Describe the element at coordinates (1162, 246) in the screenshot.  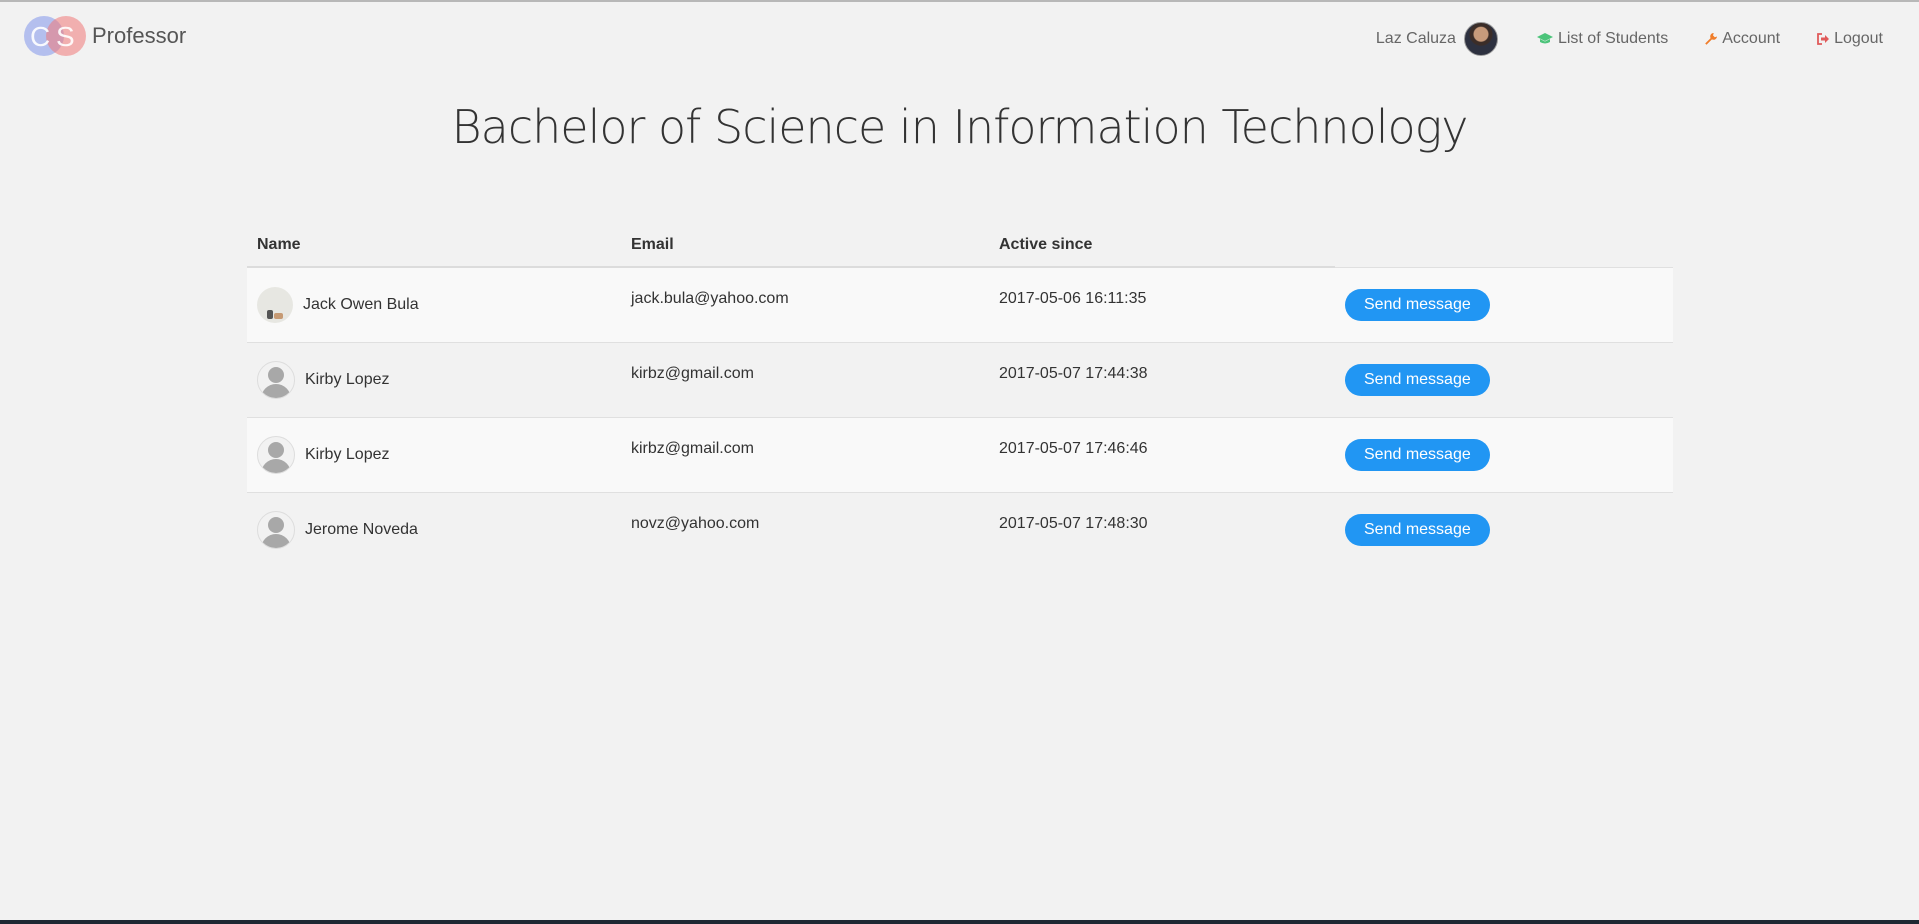
I see `column-header-active-since: Active since` at that location.